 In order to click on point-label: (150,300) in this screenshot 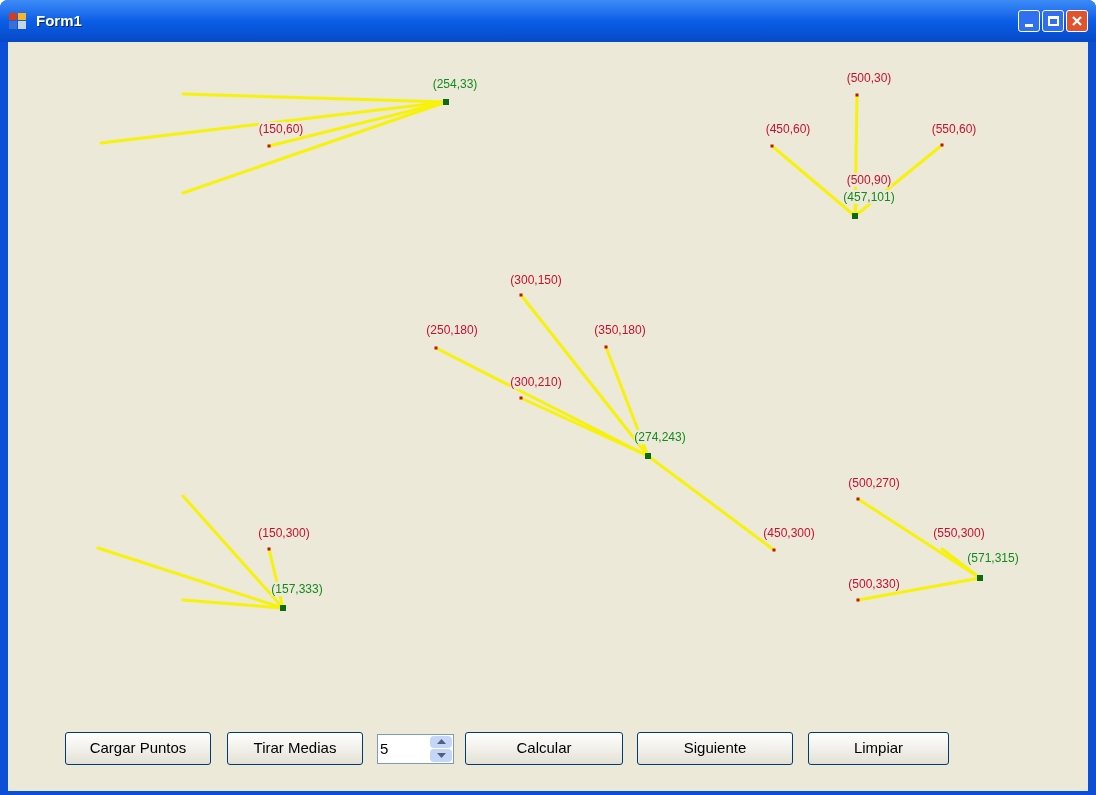, I will do `click(284, 533)`.